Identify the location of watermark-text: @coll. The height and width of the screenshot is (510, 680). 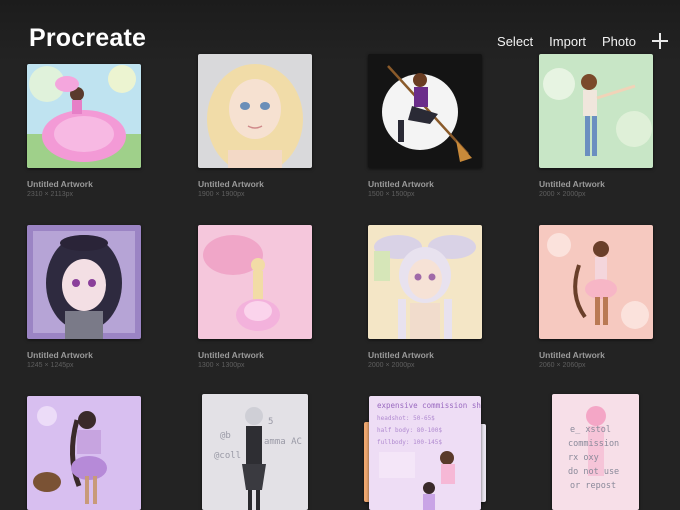
(227, 456).